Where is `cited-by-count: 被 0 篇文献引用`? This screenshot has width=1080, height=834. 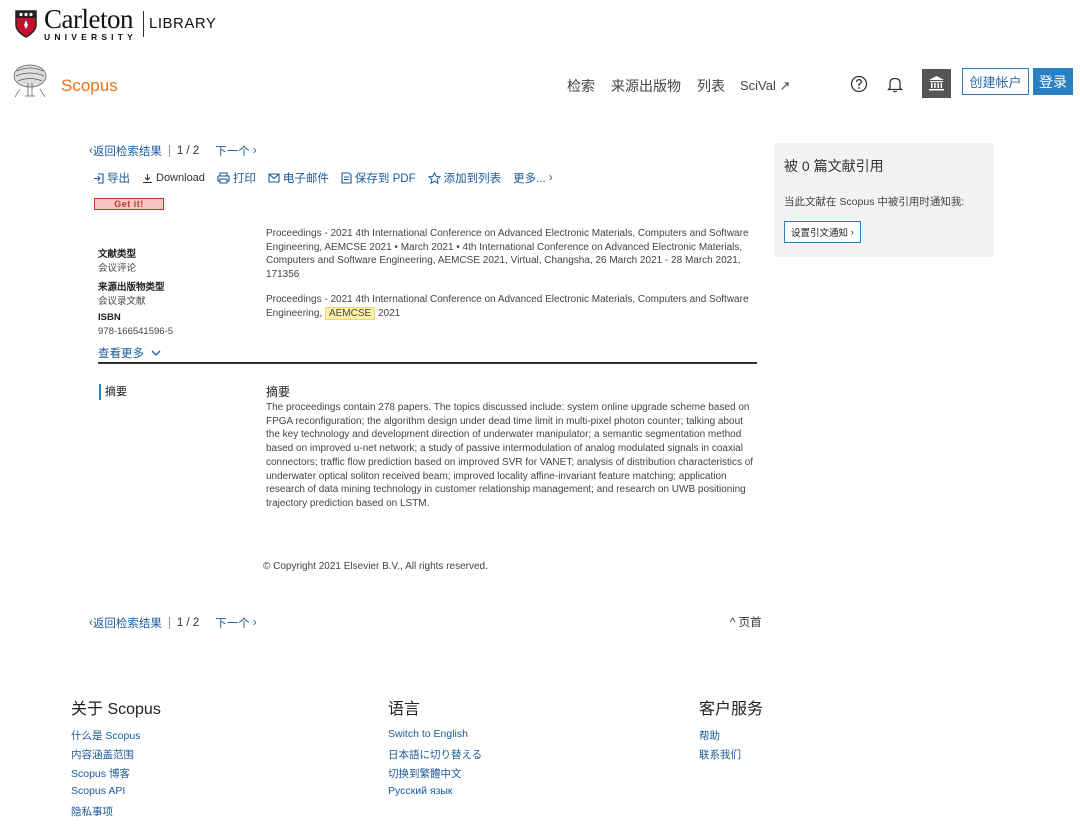 cited-by-count: 被 0 篇文献引用 is located at coordinates (834, 166).